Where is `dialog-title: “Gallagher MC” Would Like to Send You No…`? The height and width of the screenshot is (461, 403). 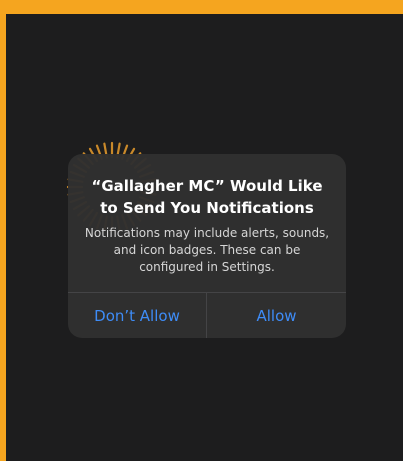 dialog-title: “Gallagher MC” Would Like to Send You No… is located at coordinates (207, 197).